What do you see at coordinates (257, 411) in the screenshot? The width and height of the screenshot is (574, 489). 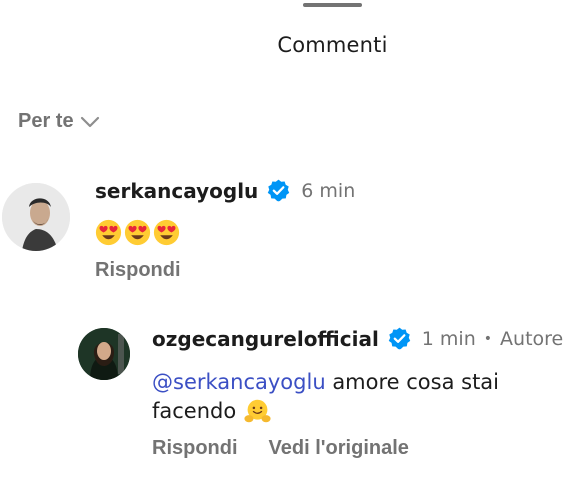 I see `hugging-face-emoji` at bounding box center [257, 411].